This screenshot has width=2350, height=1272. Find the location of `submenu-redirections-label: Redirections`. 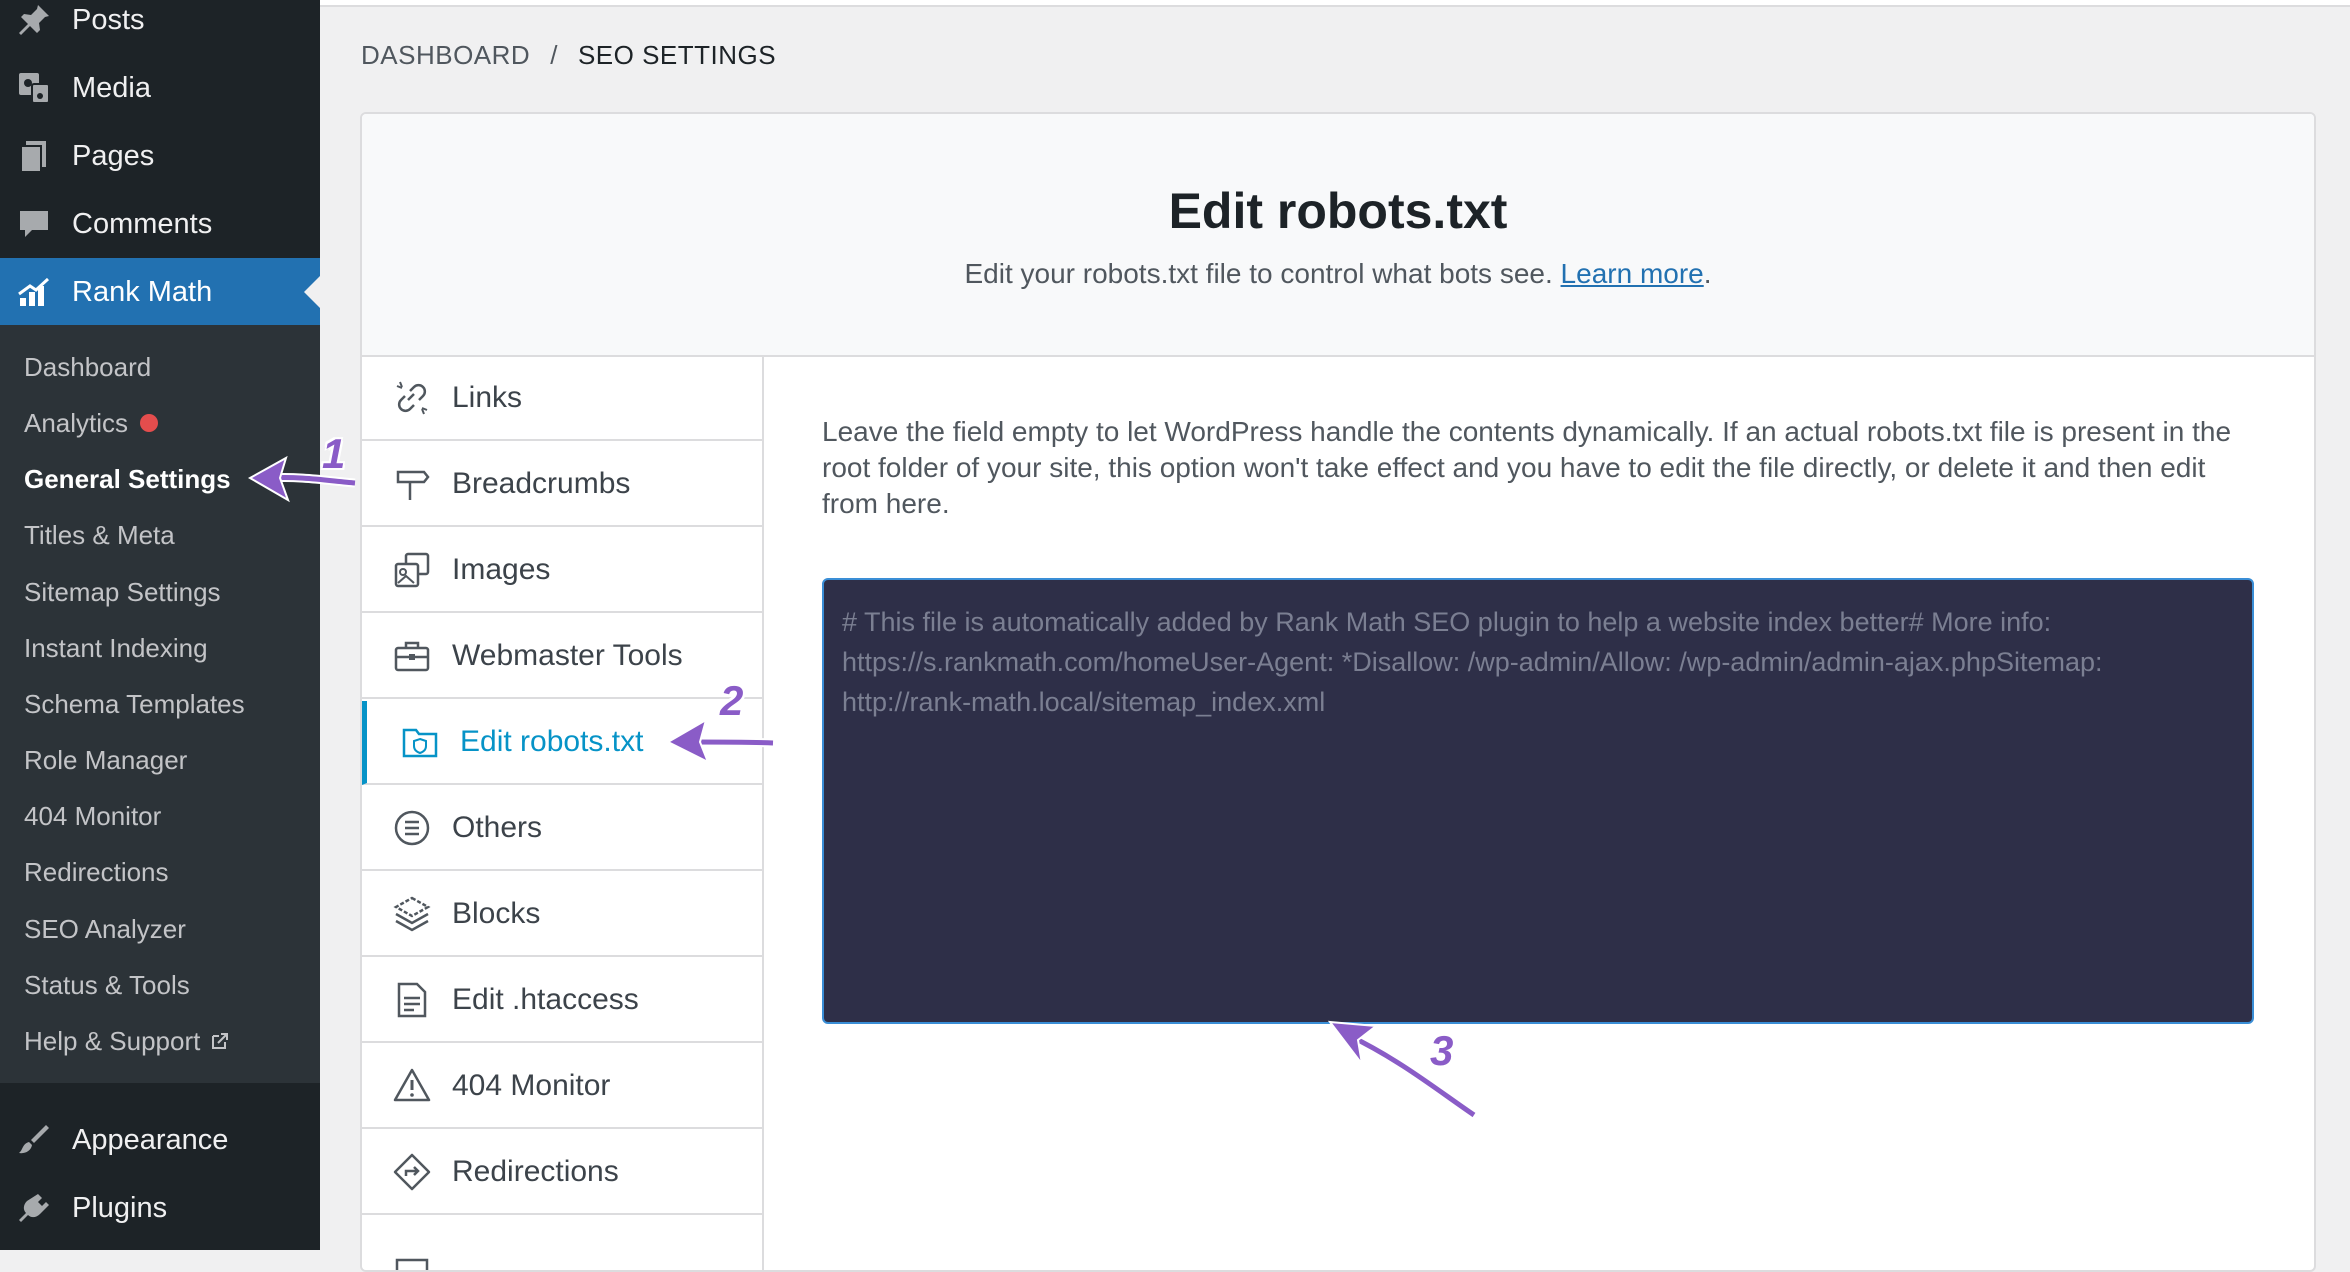

submenu-redirections-label: Redirections is located at coordinates (96, 871).